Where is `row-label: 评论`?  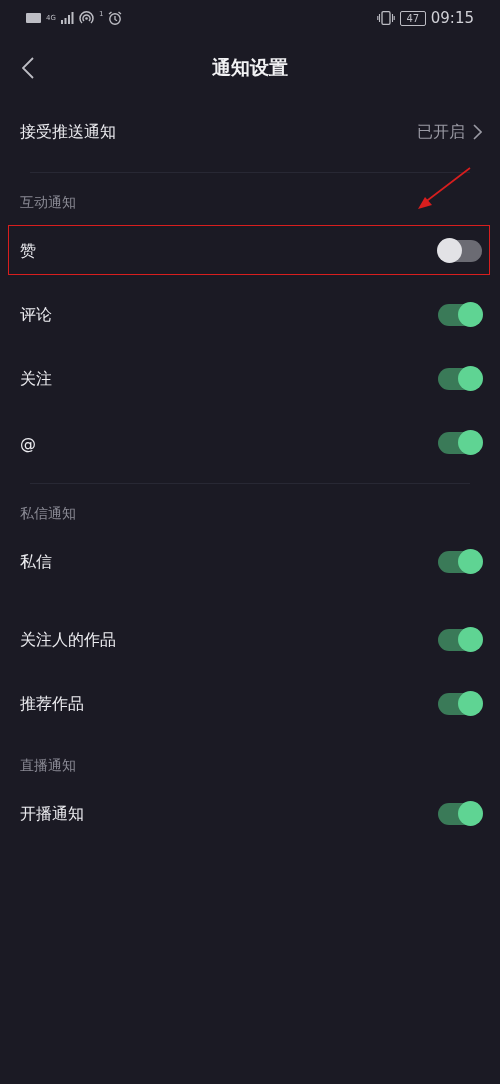 row-label: 评论 is located at coordinates (36, 315).